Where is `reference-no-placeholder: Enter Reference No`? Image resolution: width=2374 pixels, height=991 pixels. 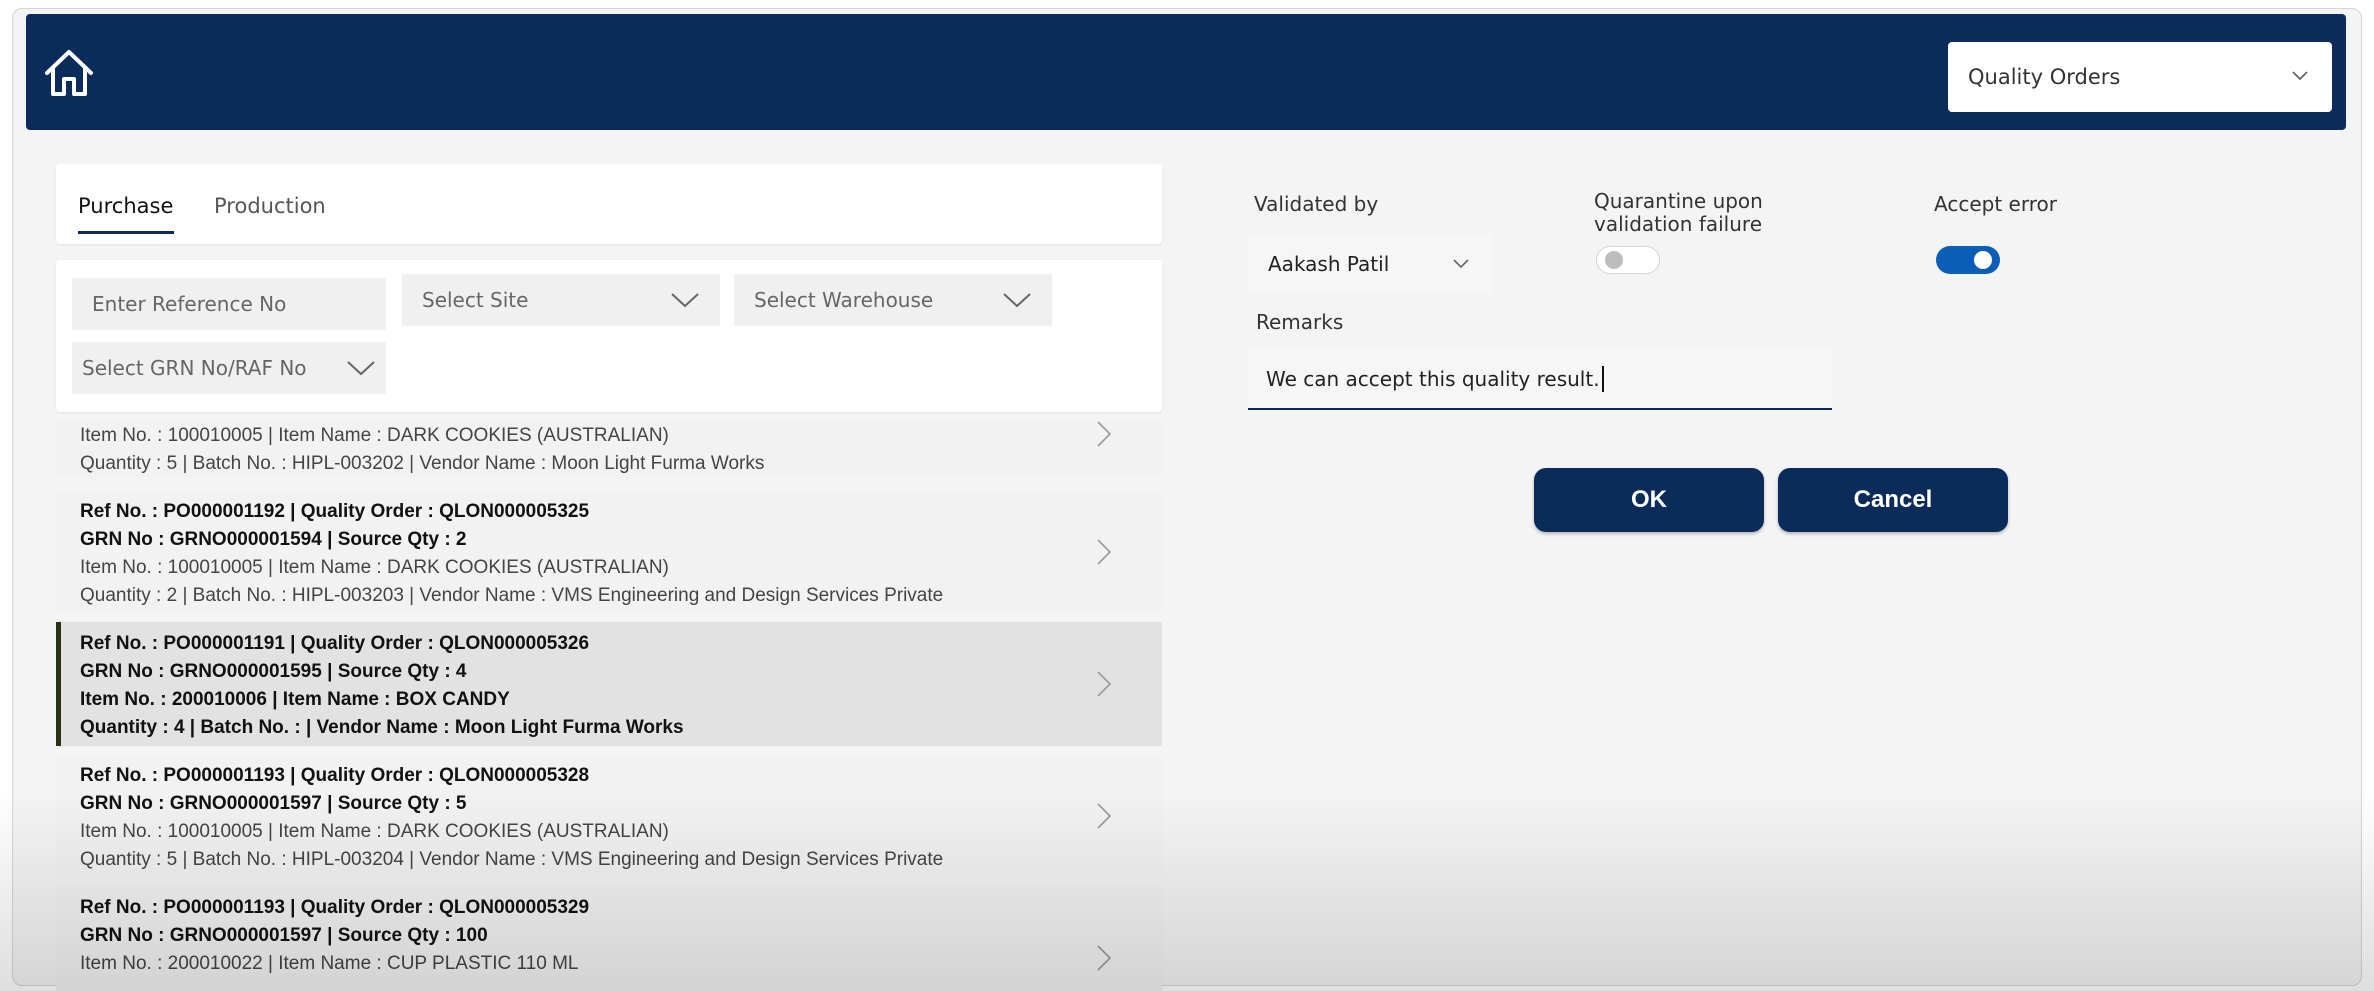
reference-no-placeholder: Enter Reference No is located at coordinates (189, 304).